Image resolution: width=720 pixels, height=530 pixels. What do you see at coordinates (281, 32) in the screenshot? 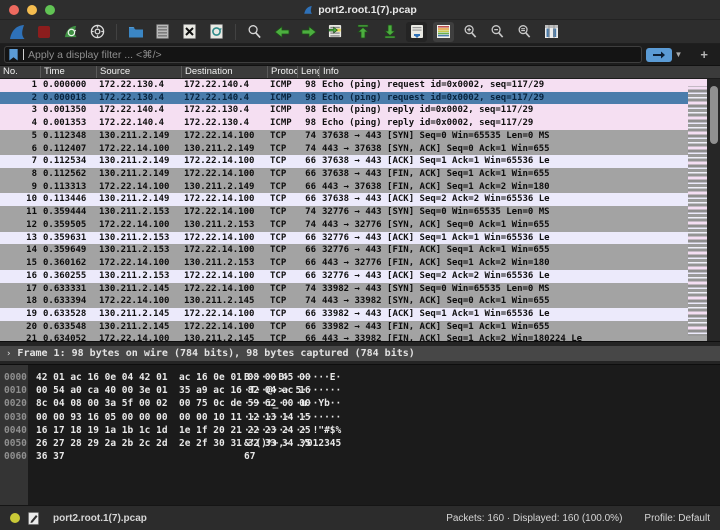
I see `previous-packet-icon` at bounding box center [281, 32].